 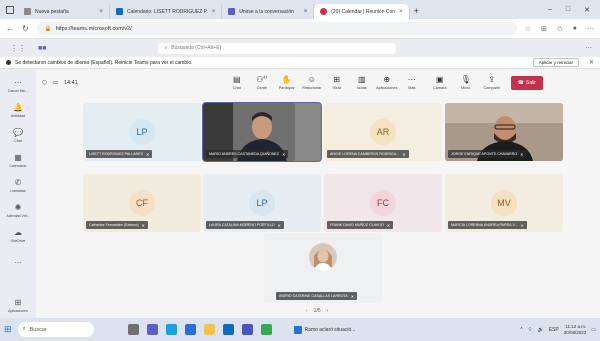 What do you see at coordinates (18, 48) in the screenshot?
I see `app-launcher-icon: ⋮⋮` at bounding box center [18, 48].